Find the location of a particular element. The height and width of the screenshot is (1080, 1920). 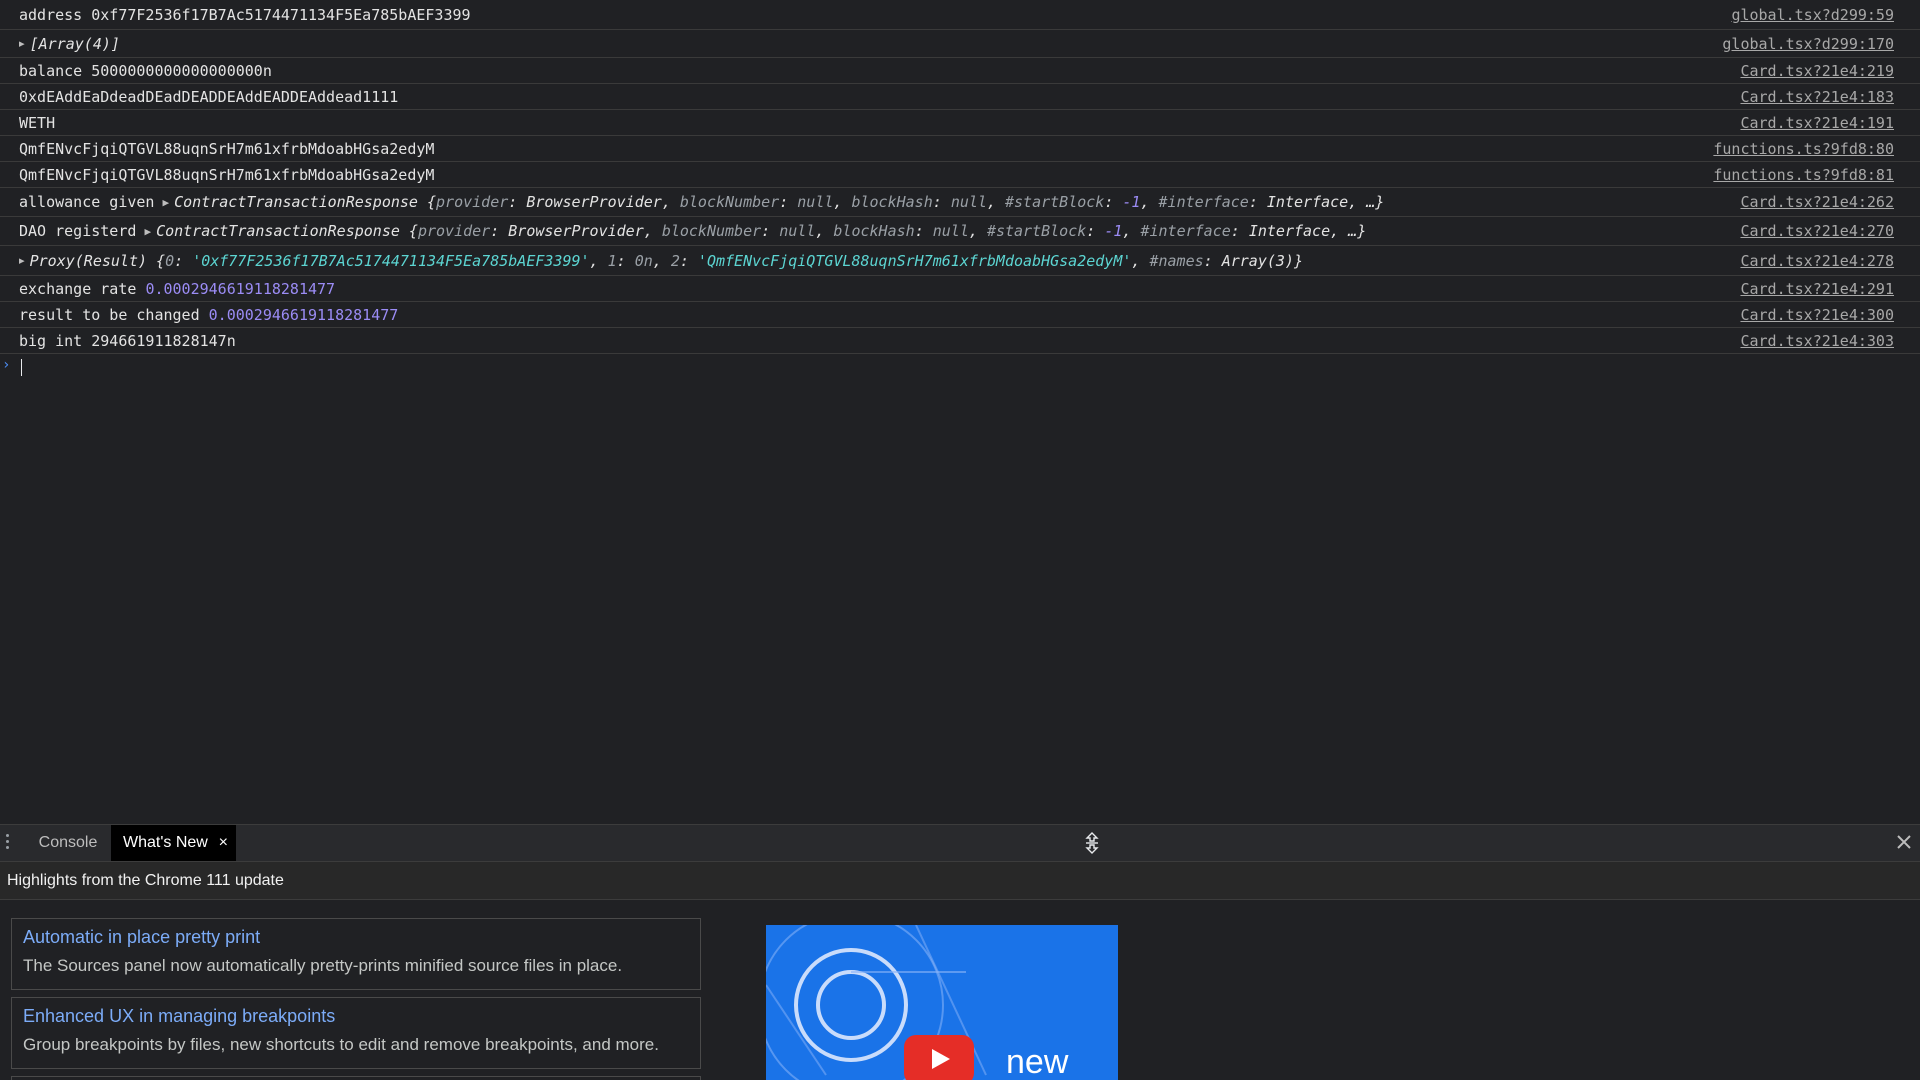

array-preview: [Array(4)] is located at coordinates (75, 44).